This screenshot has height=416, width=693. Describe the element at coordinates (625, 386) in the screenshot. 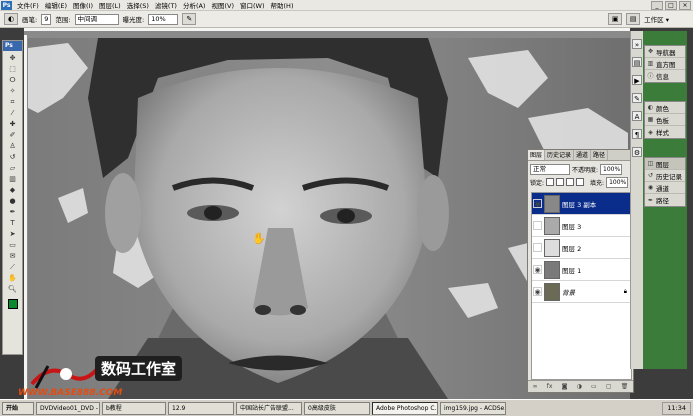

I see `delete-layer-icon: 🗑︎` at that location.